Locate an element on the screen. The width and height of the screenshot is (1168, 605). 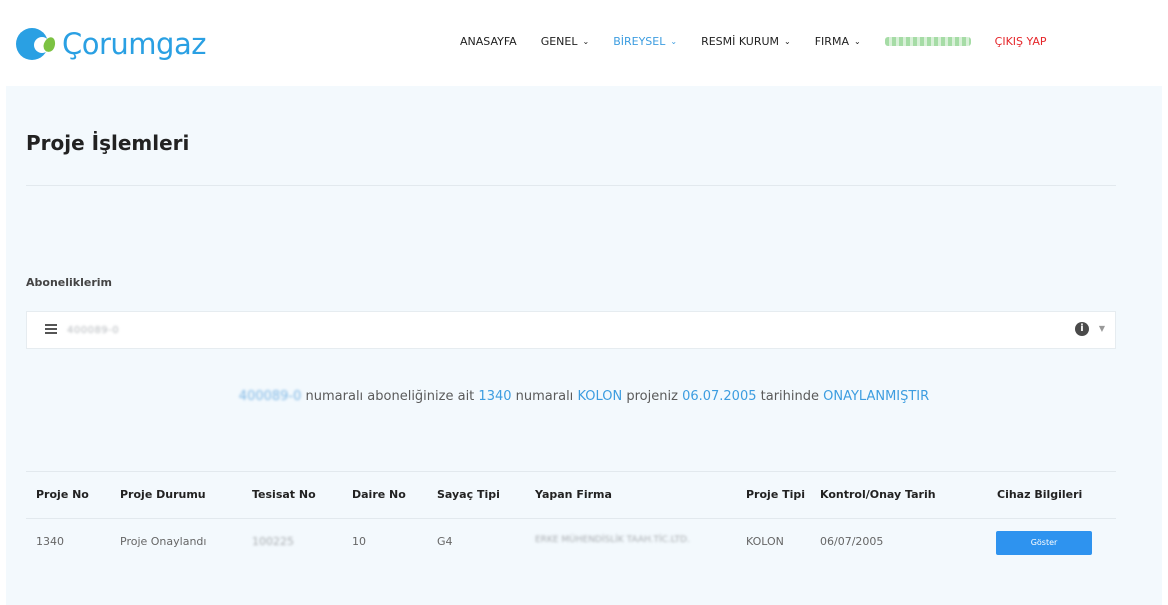
column-header: Cihaz Bilgileri is located at coordinates (1040, 494).